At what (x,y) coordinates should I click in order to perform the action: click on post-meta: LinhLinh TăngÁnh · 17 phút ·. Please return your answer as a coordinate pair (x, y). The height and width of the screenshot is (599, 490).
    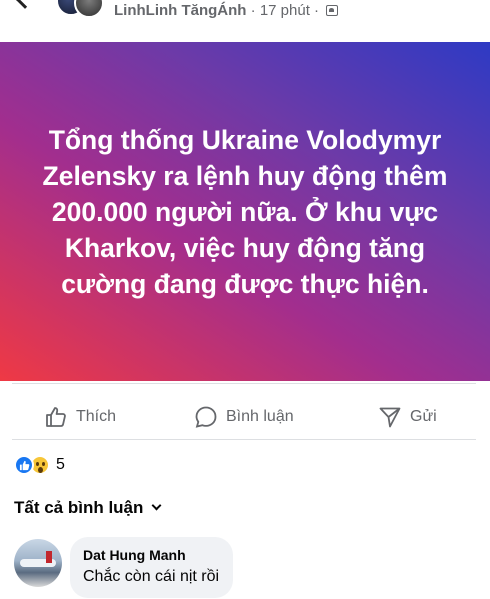
    Looking at the image, I should click on (226, 10).